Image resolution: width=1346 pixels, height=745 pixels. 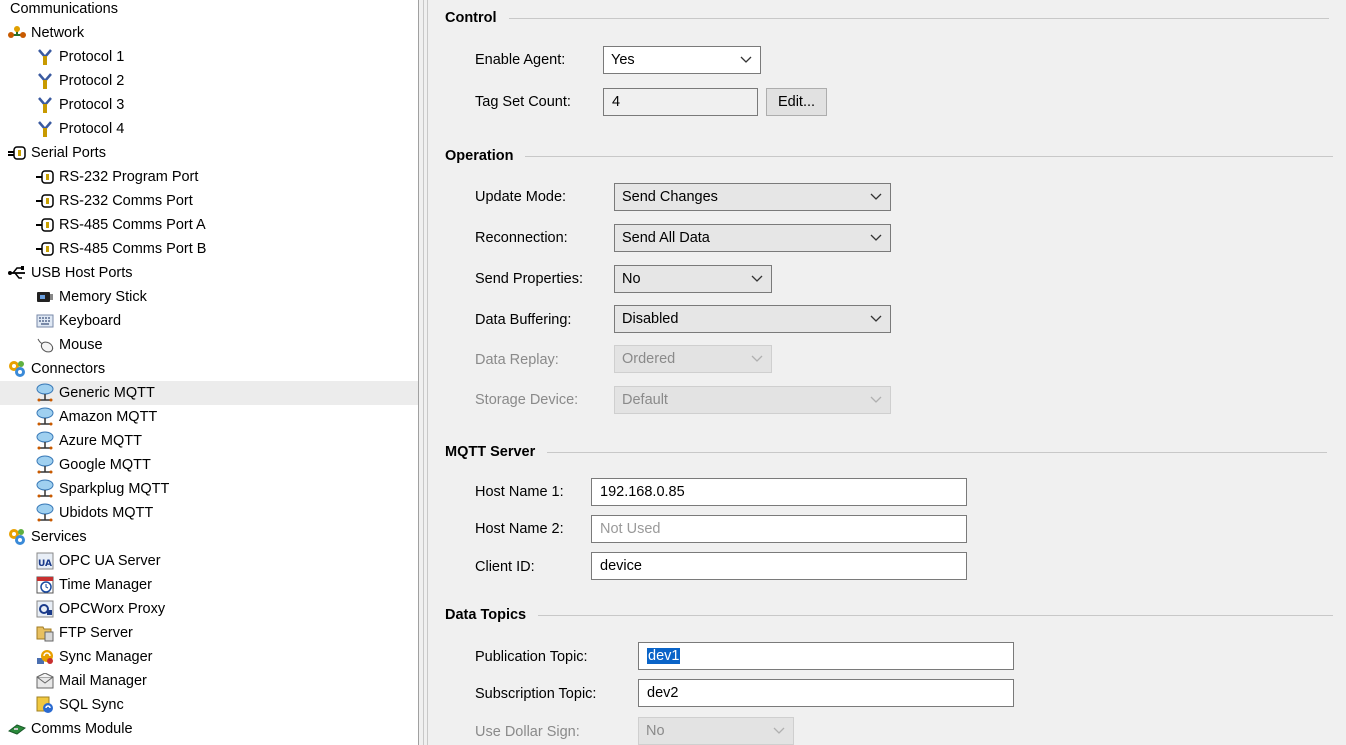 I want to click on enable-agent-label: Enable Agent:, so click(x=520, y=60).